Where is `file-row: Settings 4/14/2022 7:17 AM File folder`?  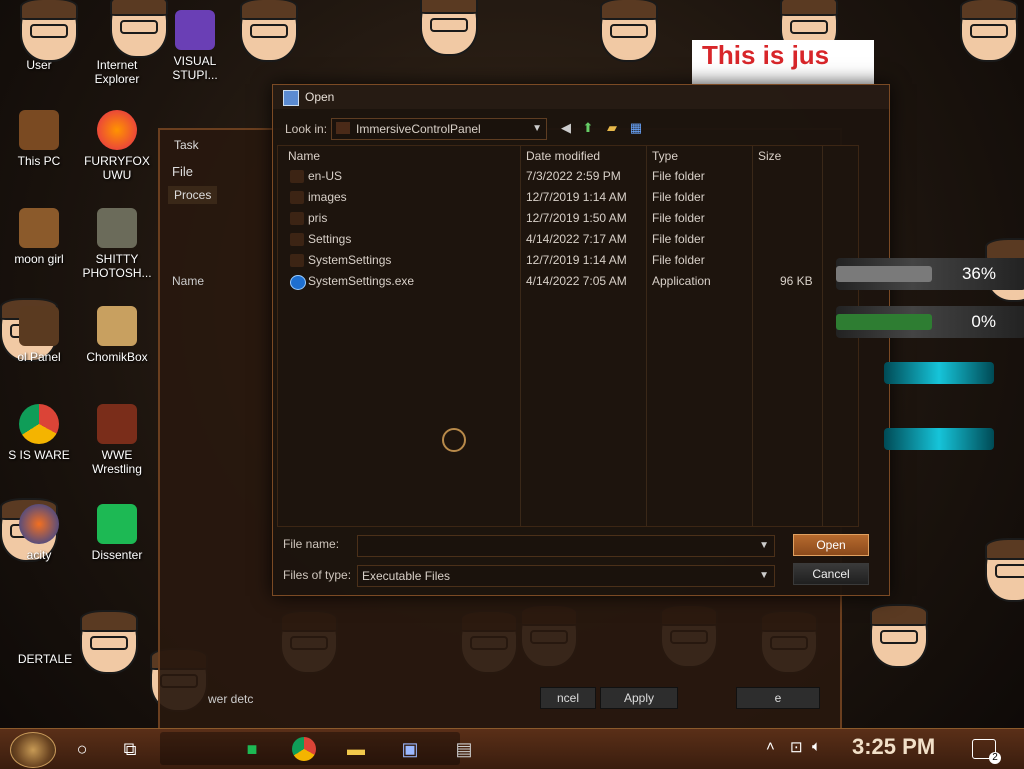
file-row: Settings 4/14/2022 7:17 AM File folder is located at coordinates (568, 239).